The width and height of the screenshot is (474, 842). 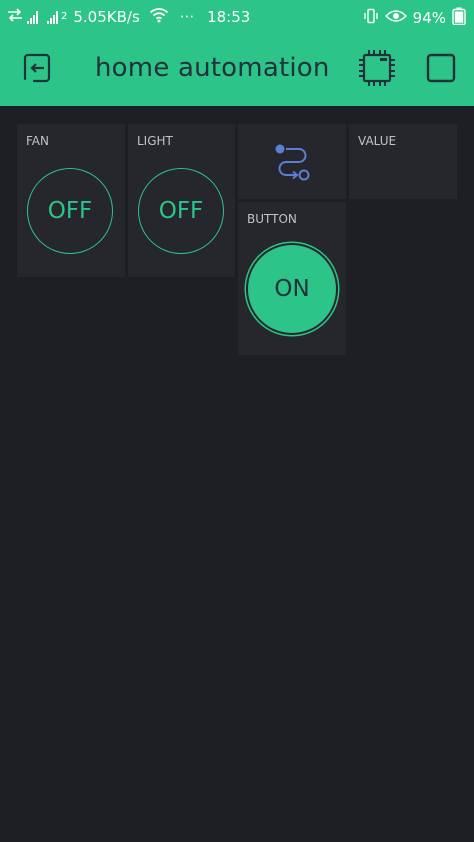 What do you see at coordinates (32, 17) in the screenshot?
I see `signal-strength-icon` at bounding box center [32, 17].